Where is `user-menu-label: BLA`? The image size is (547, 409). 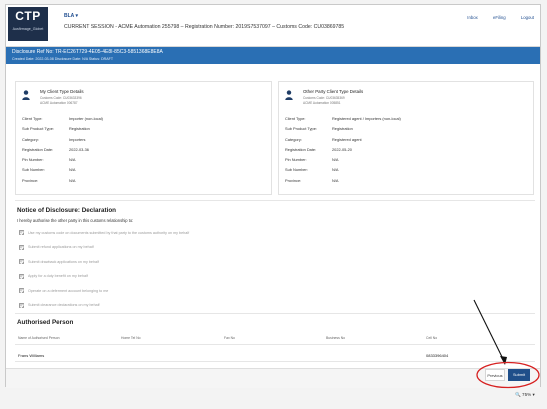 user-menu-label: BLA is located at coordinates (69, 16).